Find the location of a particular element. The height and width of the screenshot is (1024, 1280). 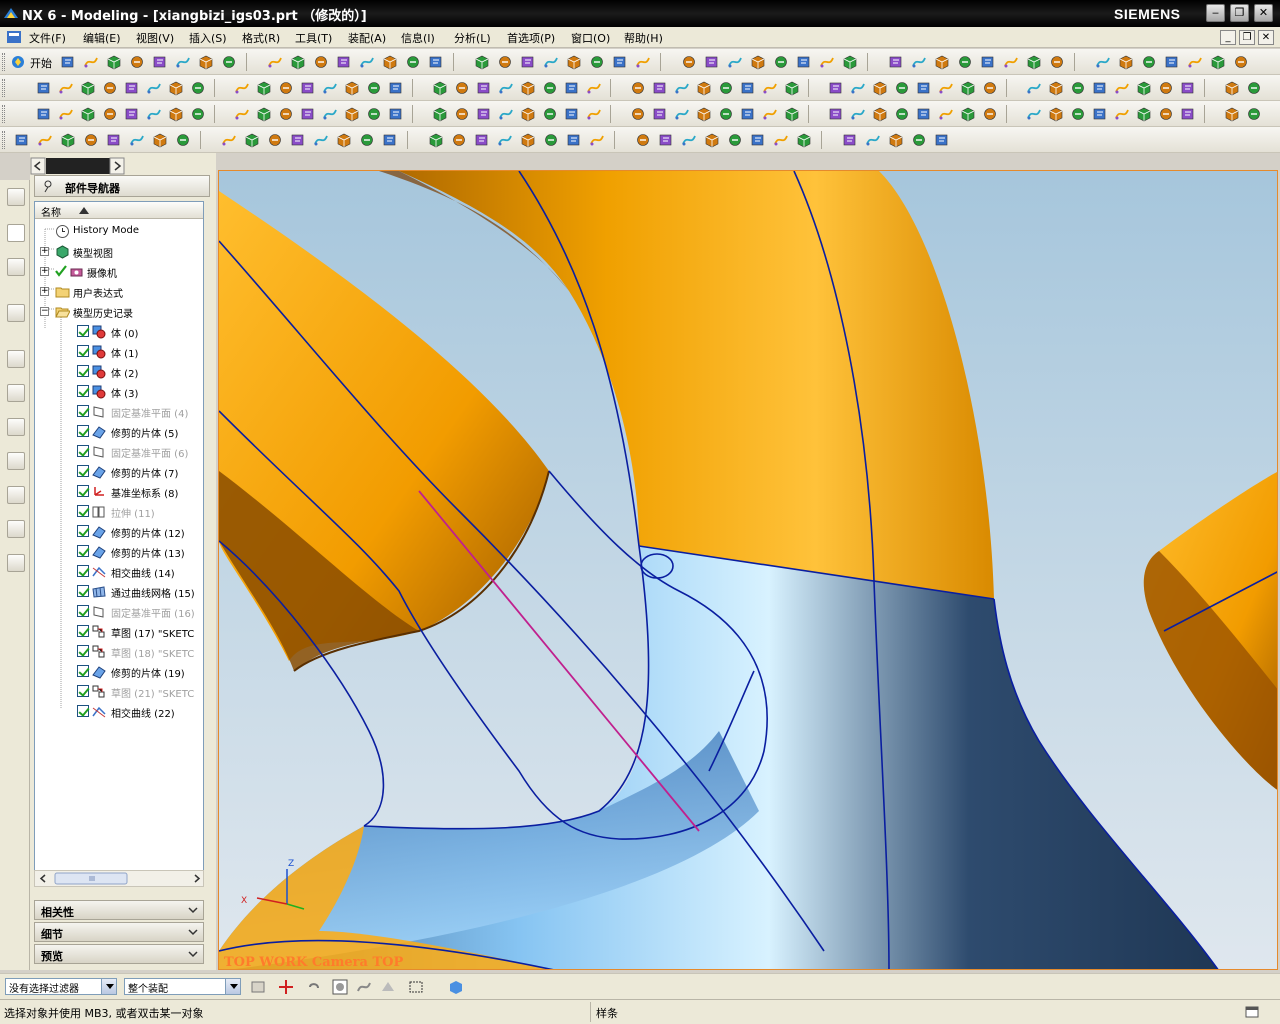

status-window-icon is located at coordinates (1252, 1012).